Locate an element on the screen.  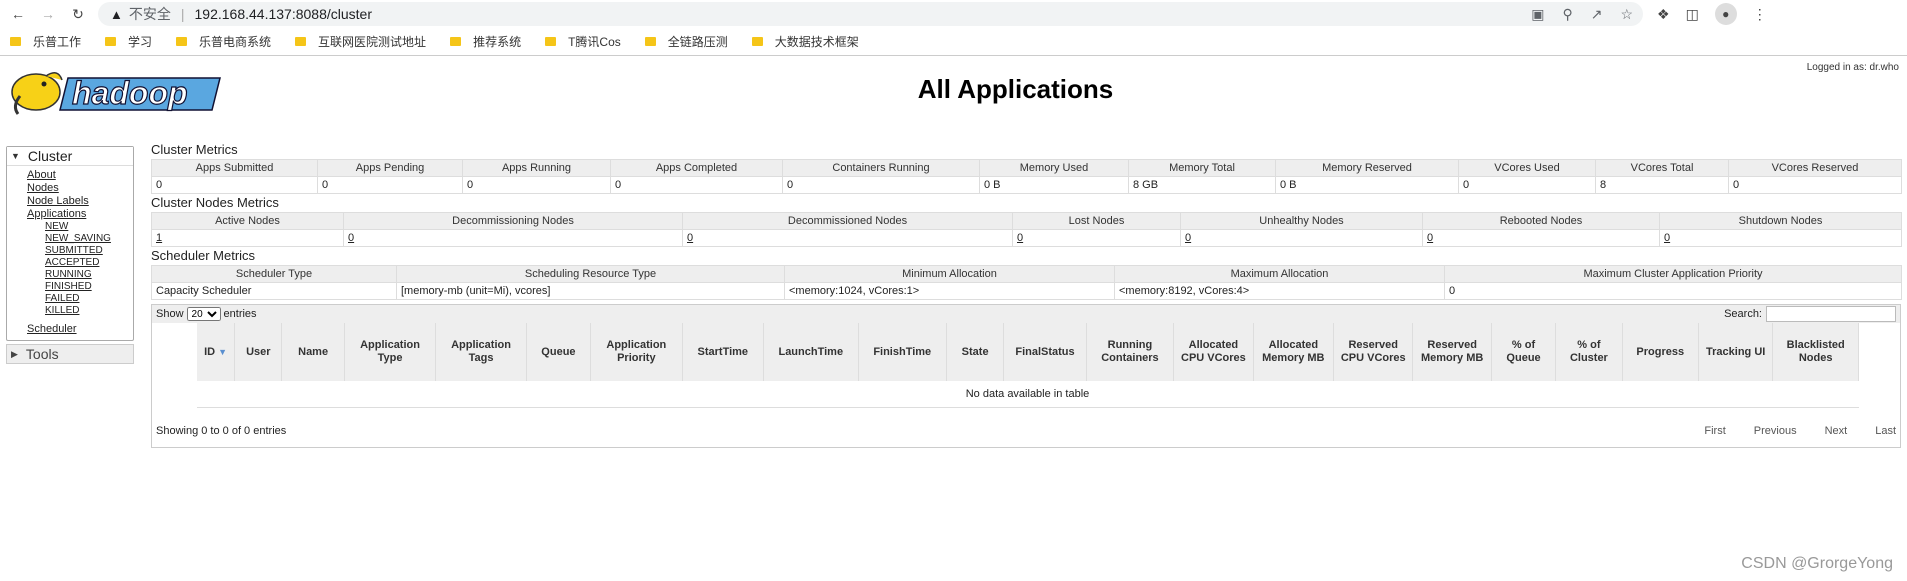
menu-icon: ⋮ is located at coordinates (1760, 14).